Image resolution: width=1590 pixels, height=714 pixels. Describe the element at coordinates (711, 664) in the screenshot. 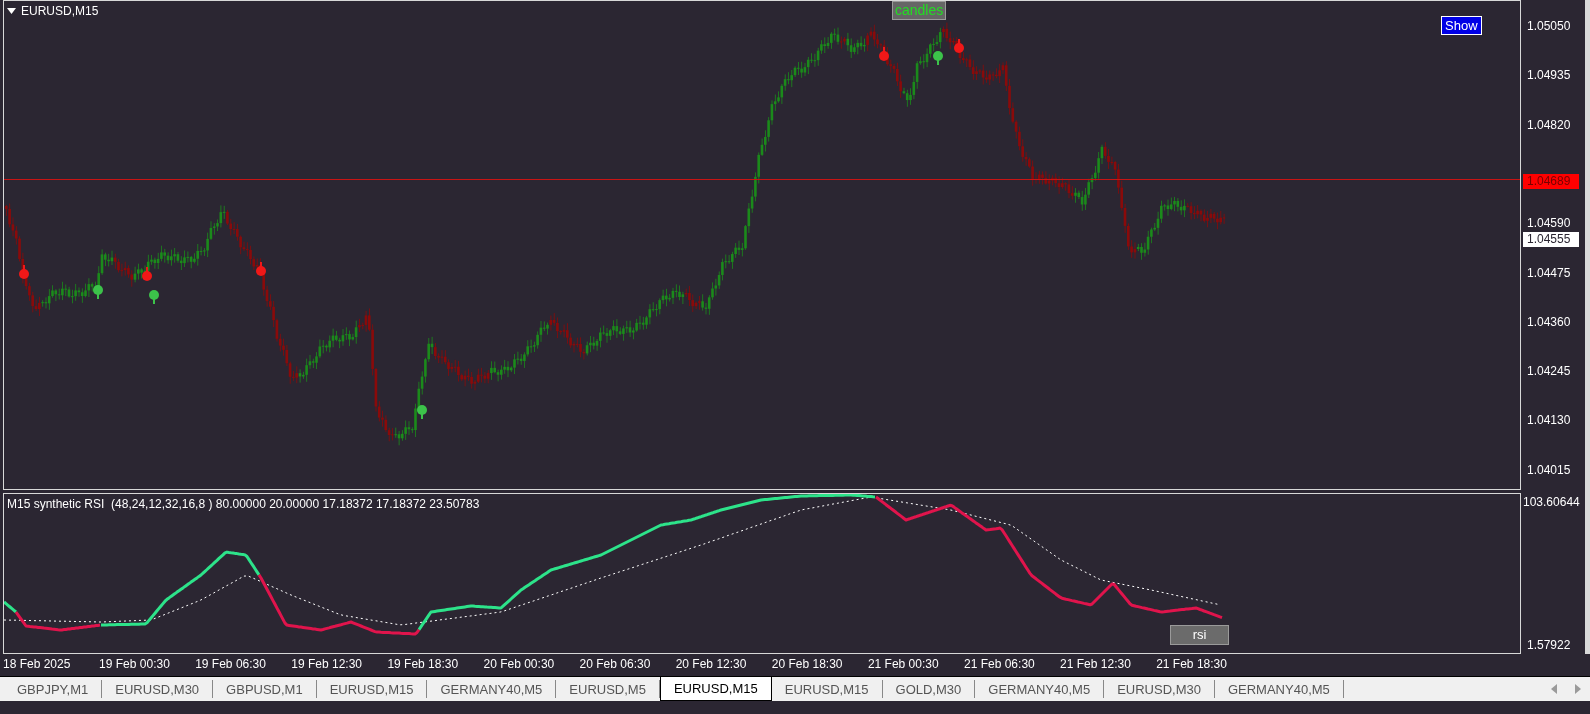

I see `time-label: 20 Feb 12:30` at that location.